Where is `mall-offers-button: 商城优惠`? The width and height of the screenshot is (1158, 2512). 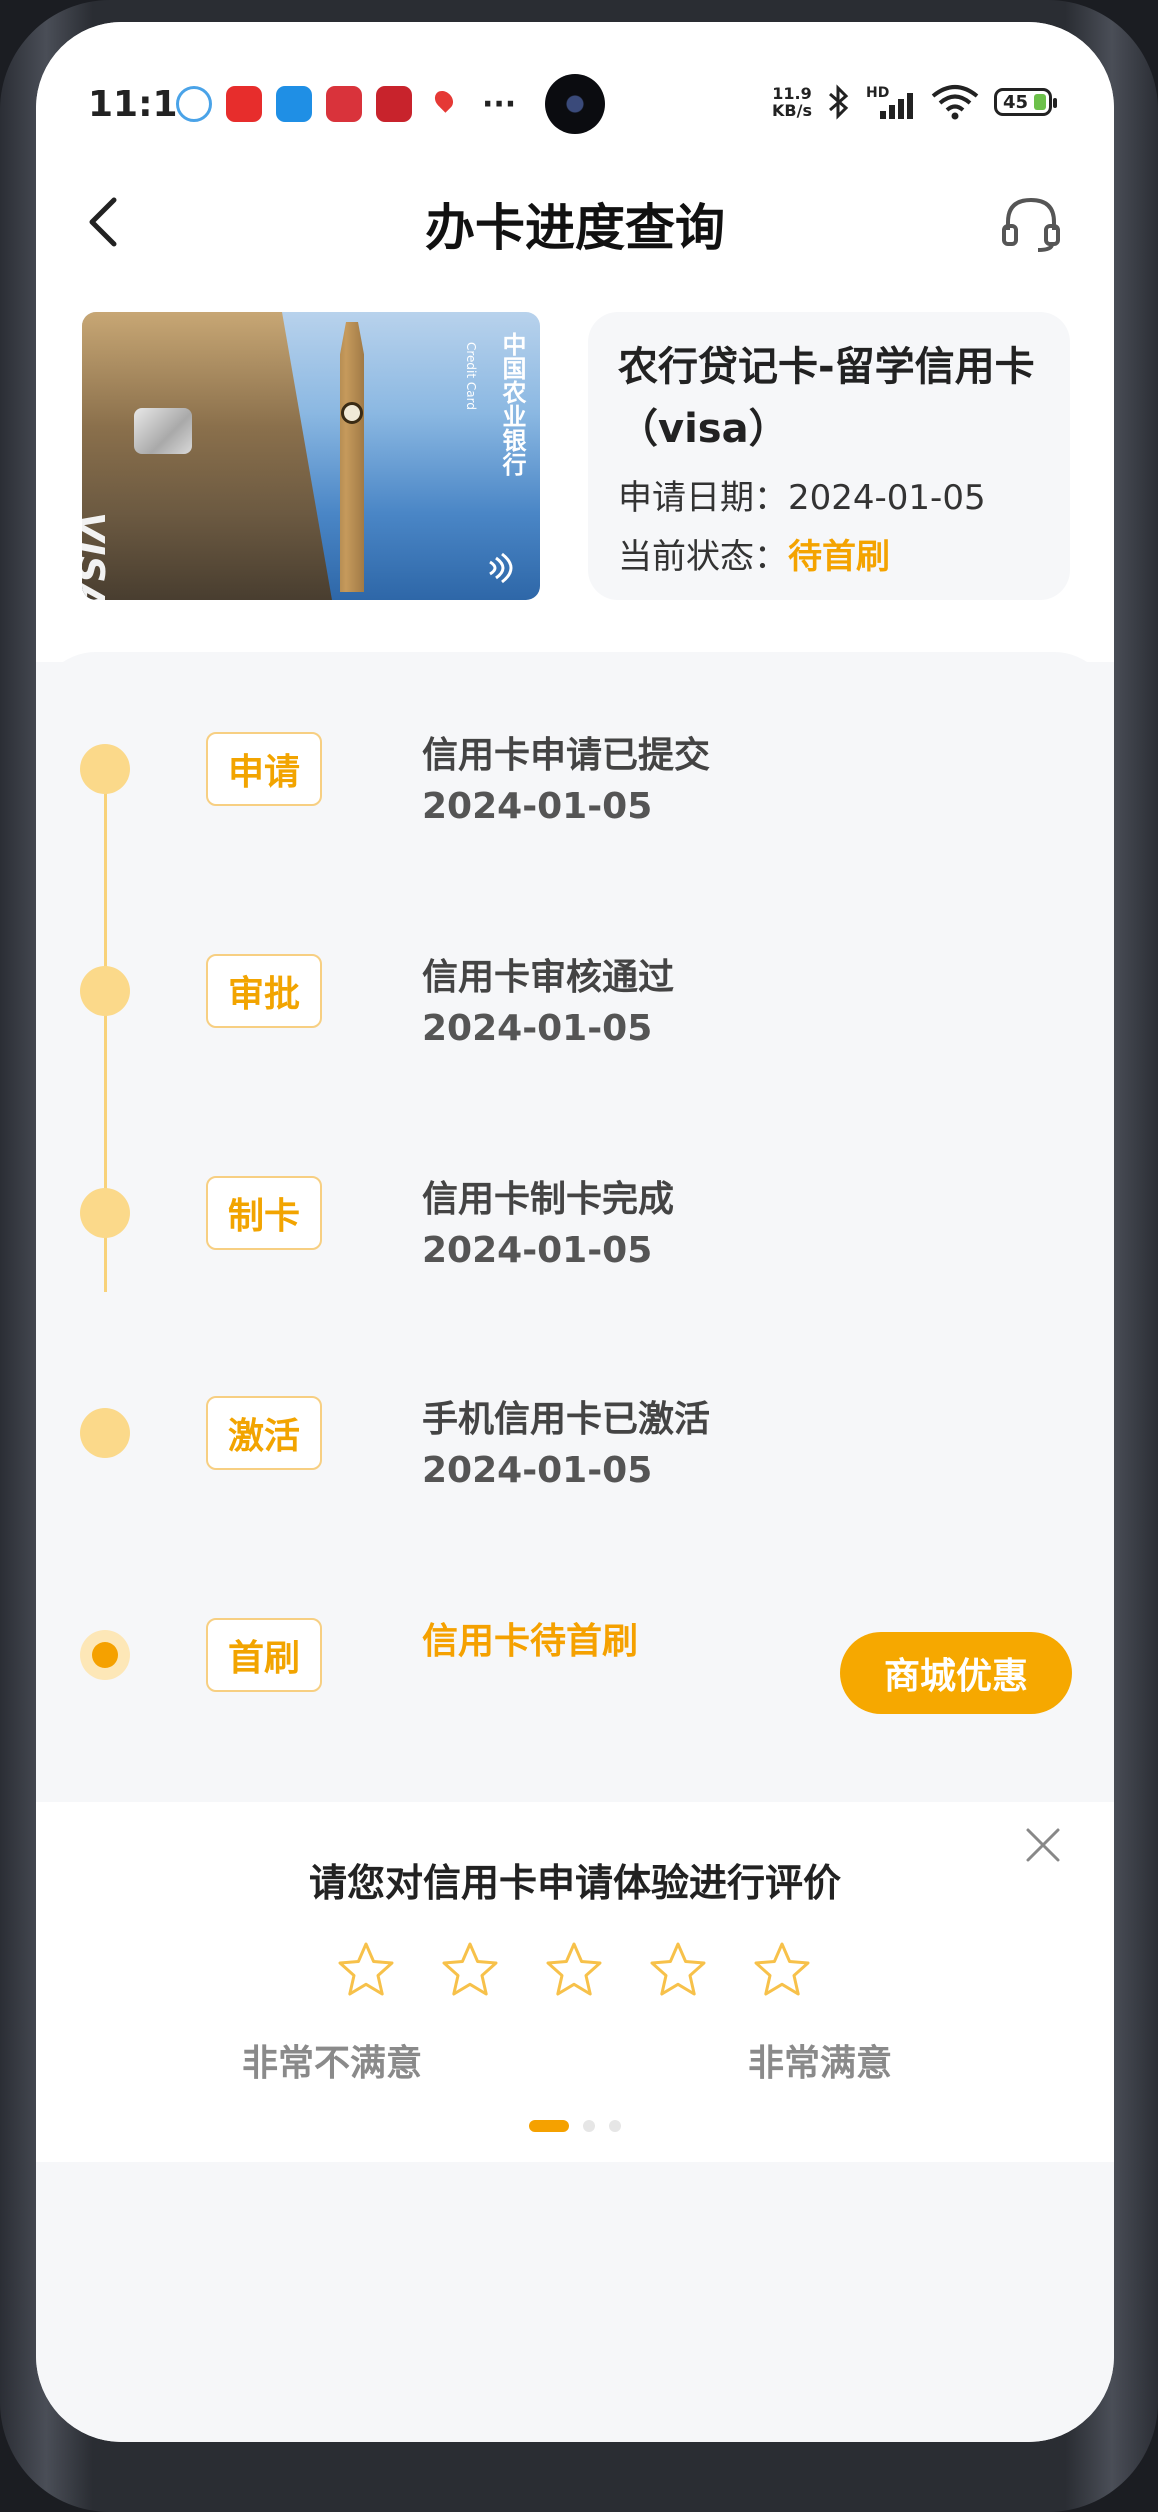
mall-offers-button: 商城优惠 is located at coordinates (956, 1673).